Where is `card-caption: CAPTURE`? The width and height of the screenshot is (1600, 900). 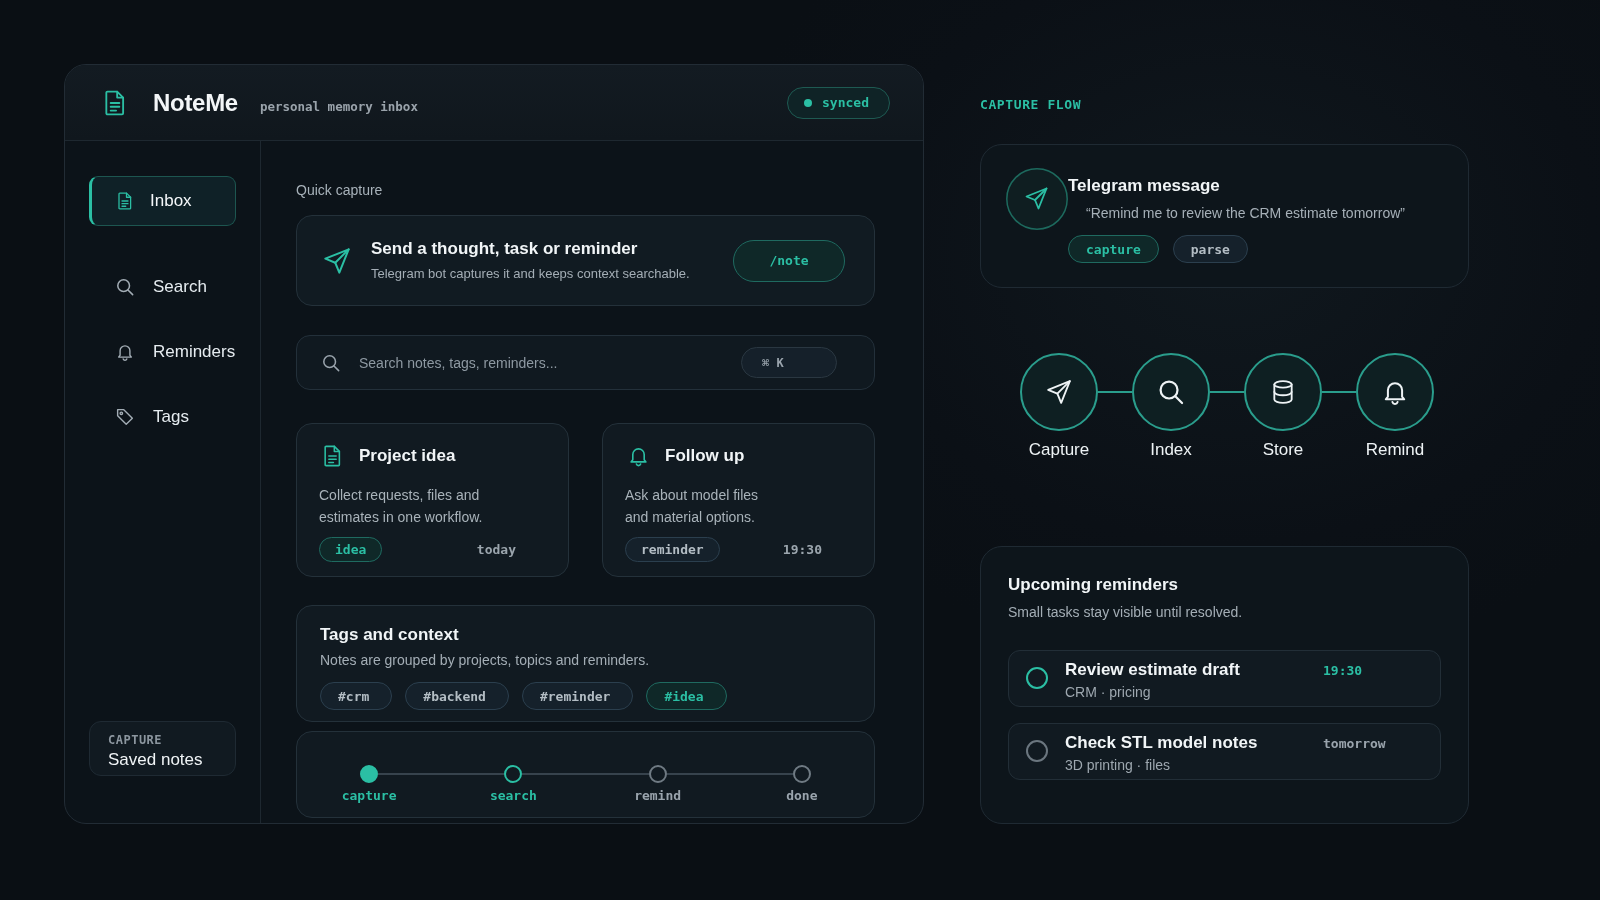
card-caption: CAPTURE is located at coordinates (136, 740).